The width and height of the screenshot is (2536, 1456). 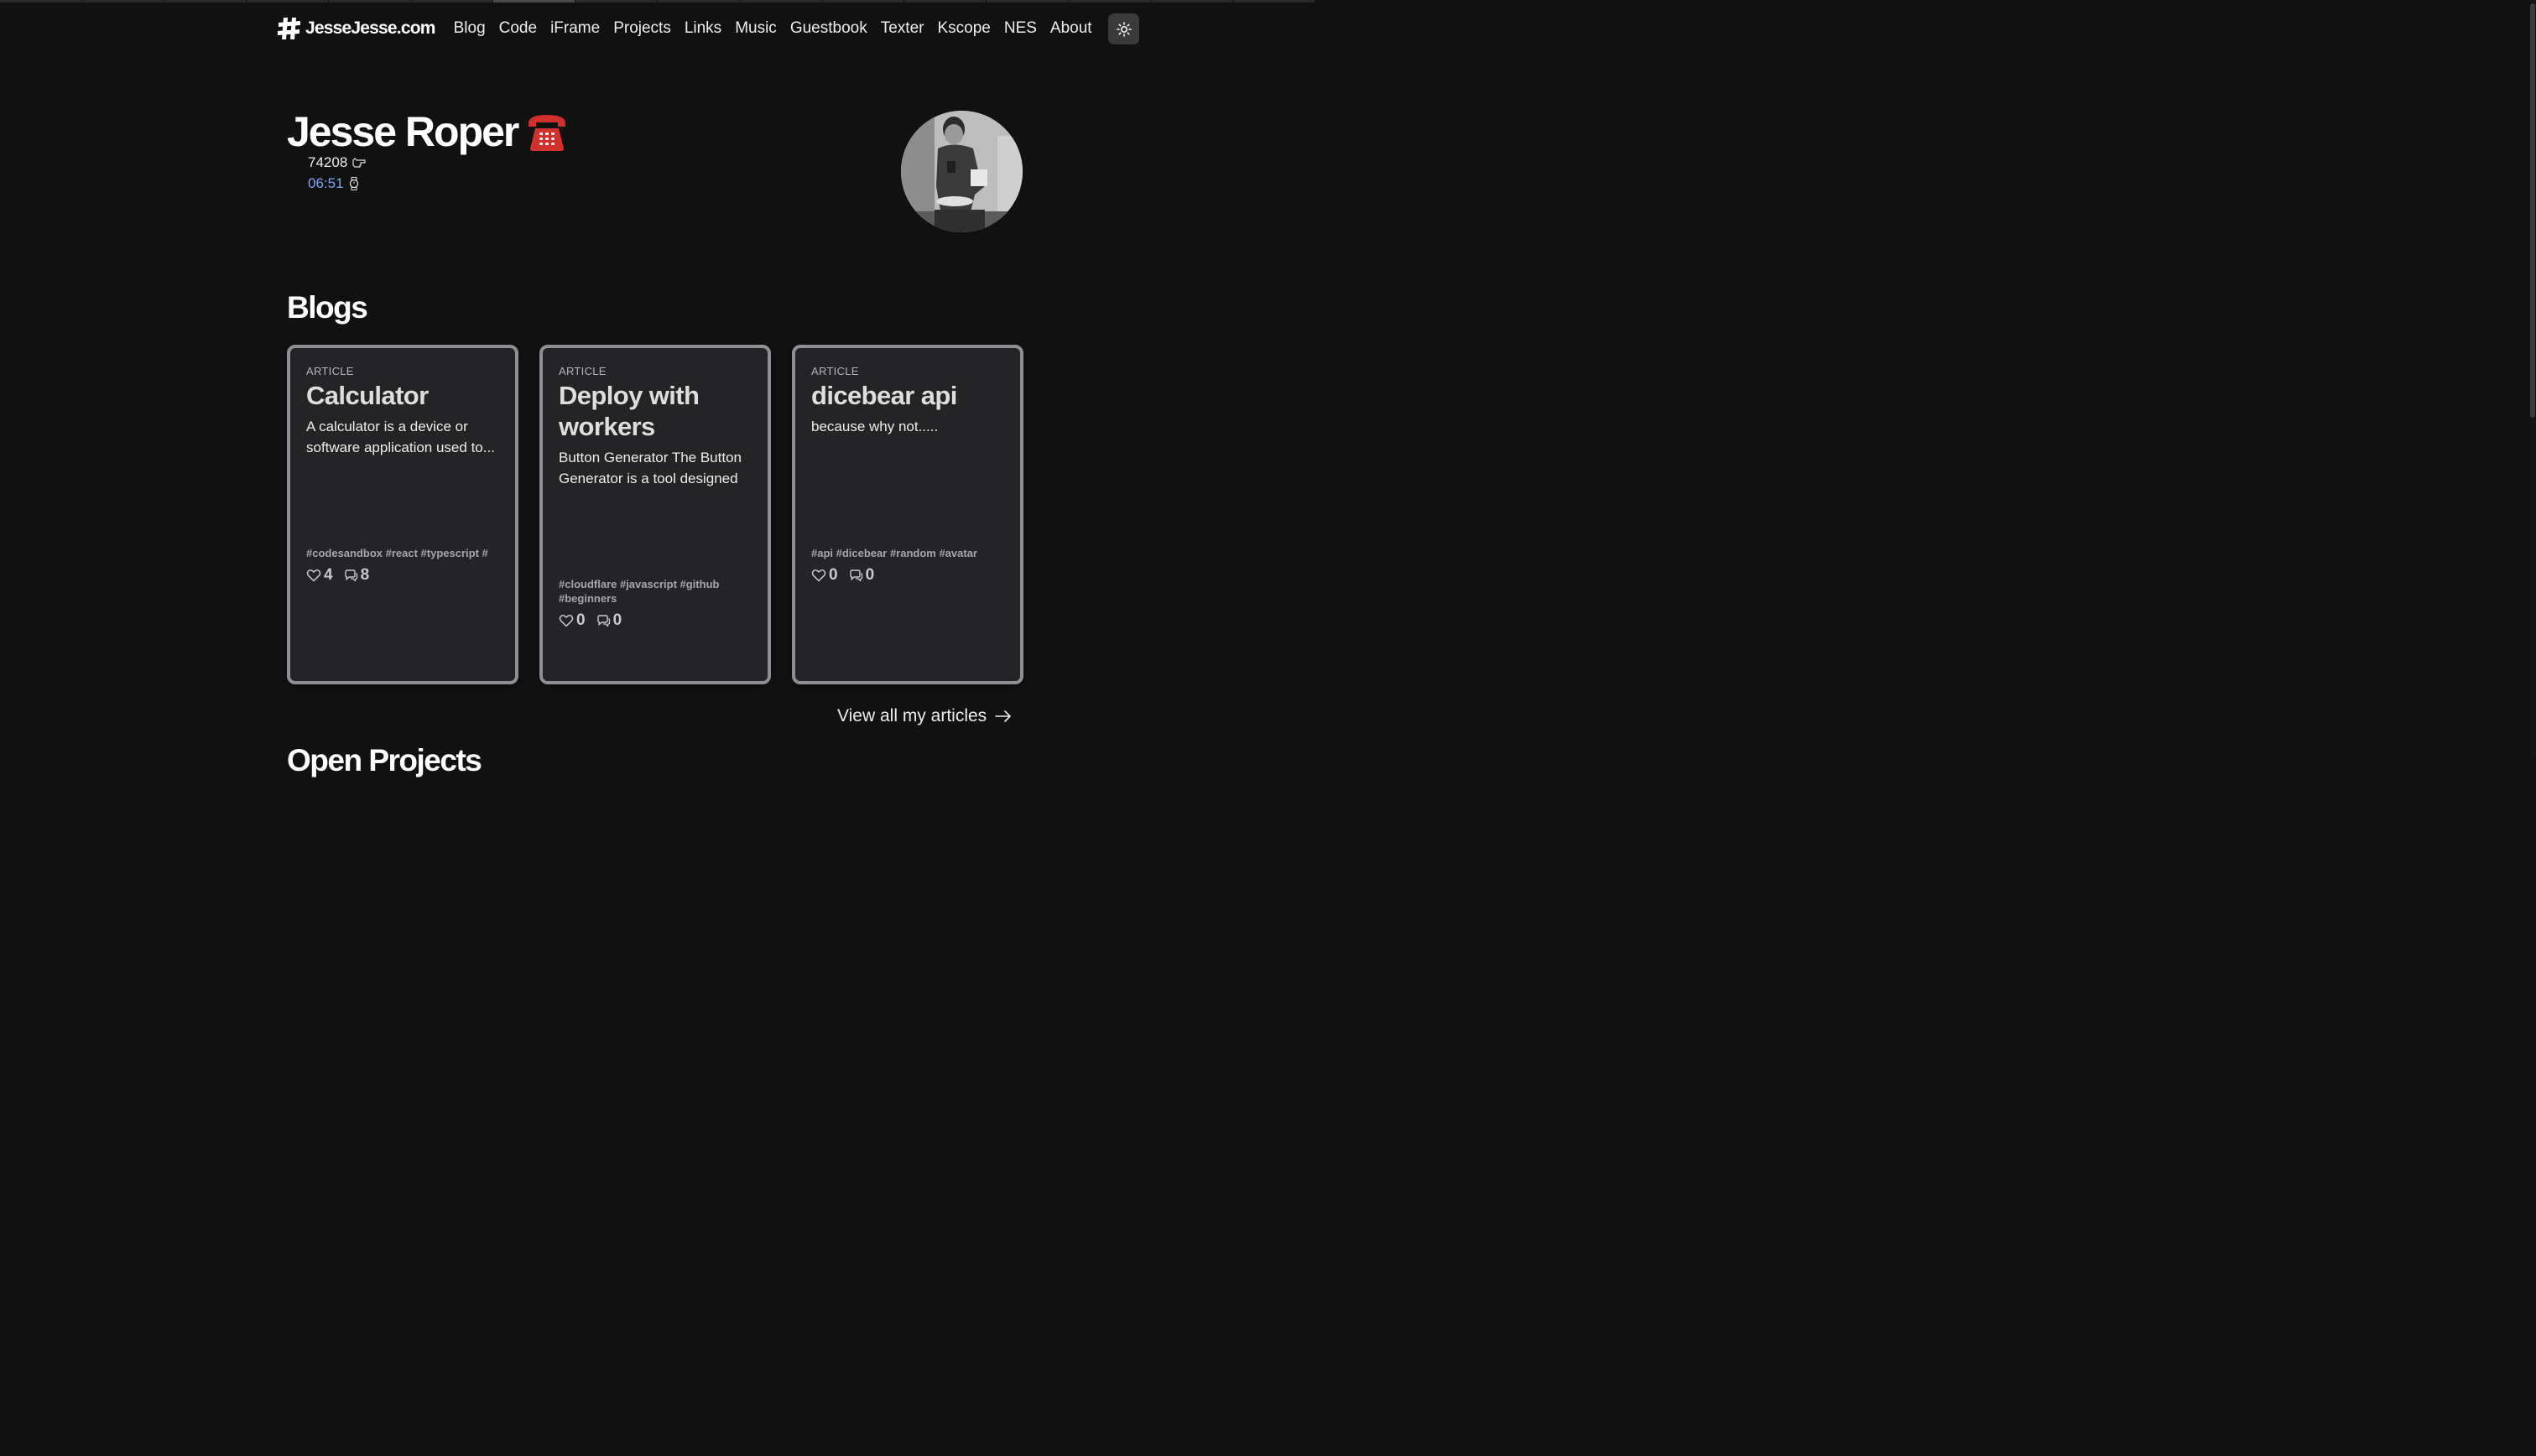 What do you see at coordinates (365, 575) in the screenshot?
I see `comment-count: 8` at bounding box center [365, 575].